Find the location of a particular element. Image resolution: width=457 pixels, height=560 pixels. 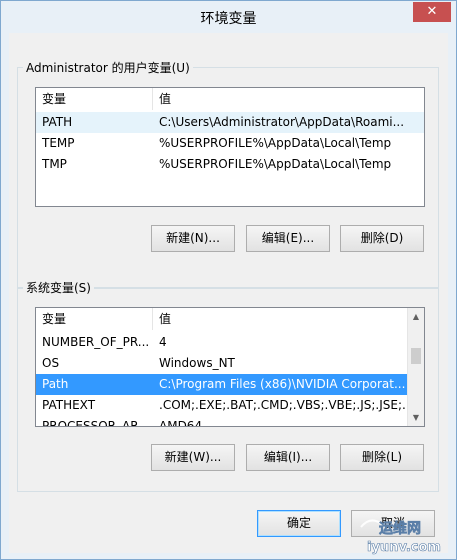

close-button: ✕ is located at coordinates (432, 12).